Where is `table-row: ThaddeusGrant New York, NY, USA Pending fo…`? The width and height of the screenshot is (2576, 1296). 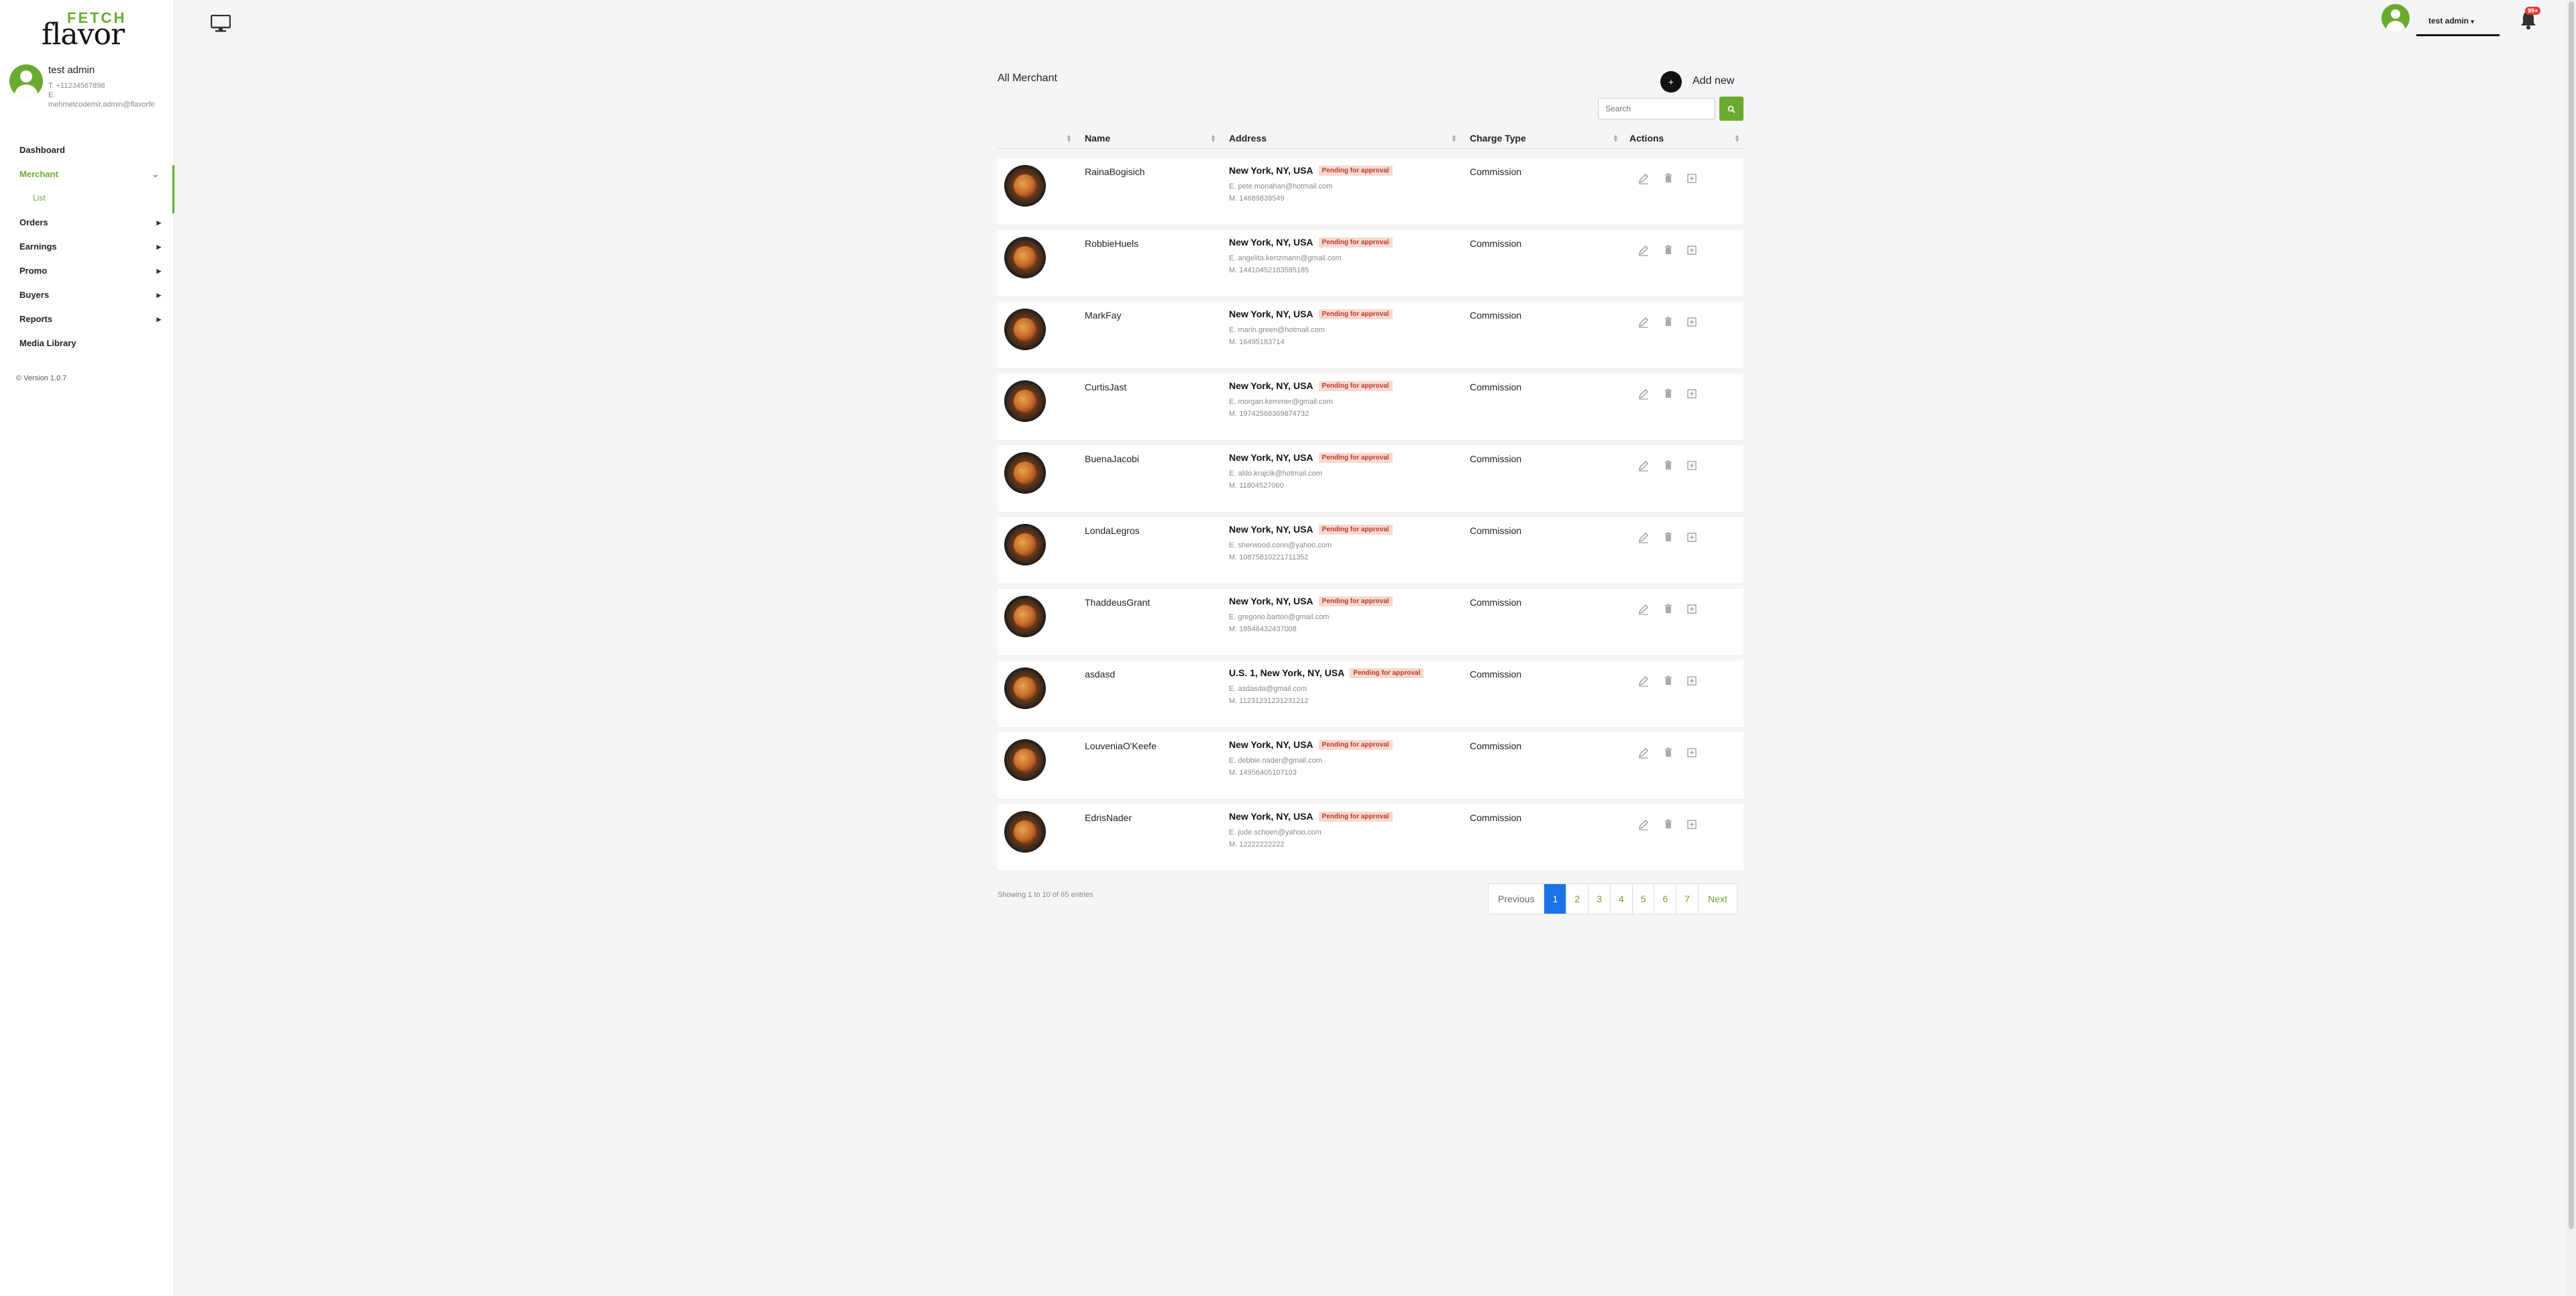
table-row: ThaddeusGrant New York, NY, USA Pending fo… is located at coordinates (1370, 622).